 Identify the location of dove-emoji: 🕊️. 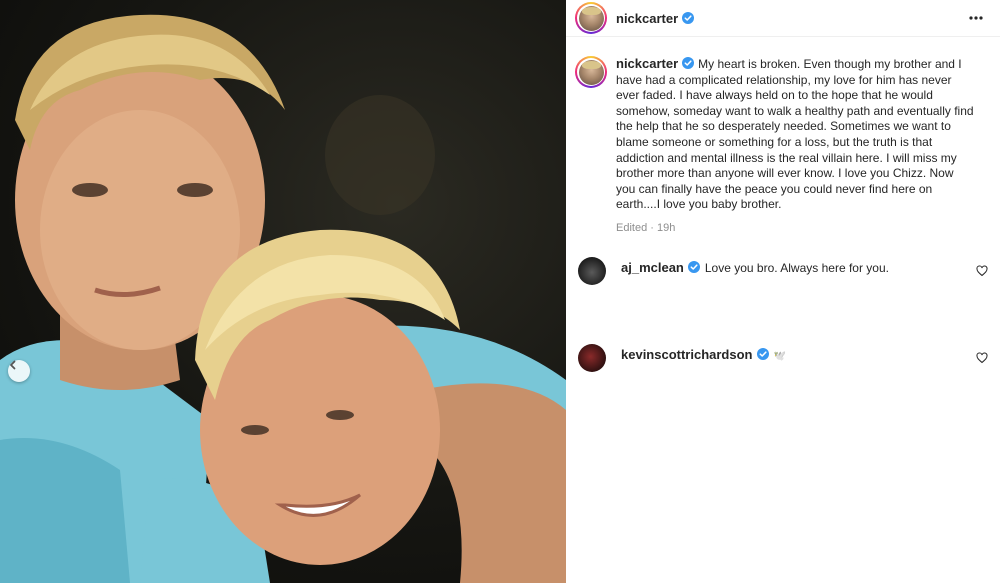
(779, 356).